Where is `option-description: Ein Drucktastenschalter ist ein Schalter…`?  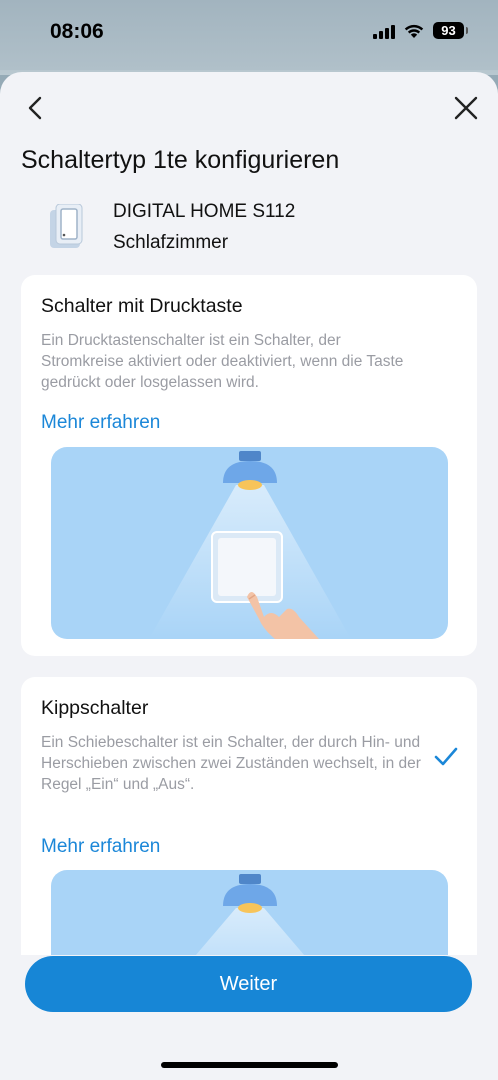 option-description: Ein Drucktastenschalter ist ein Schalter… is located at coordinates (222, 361).